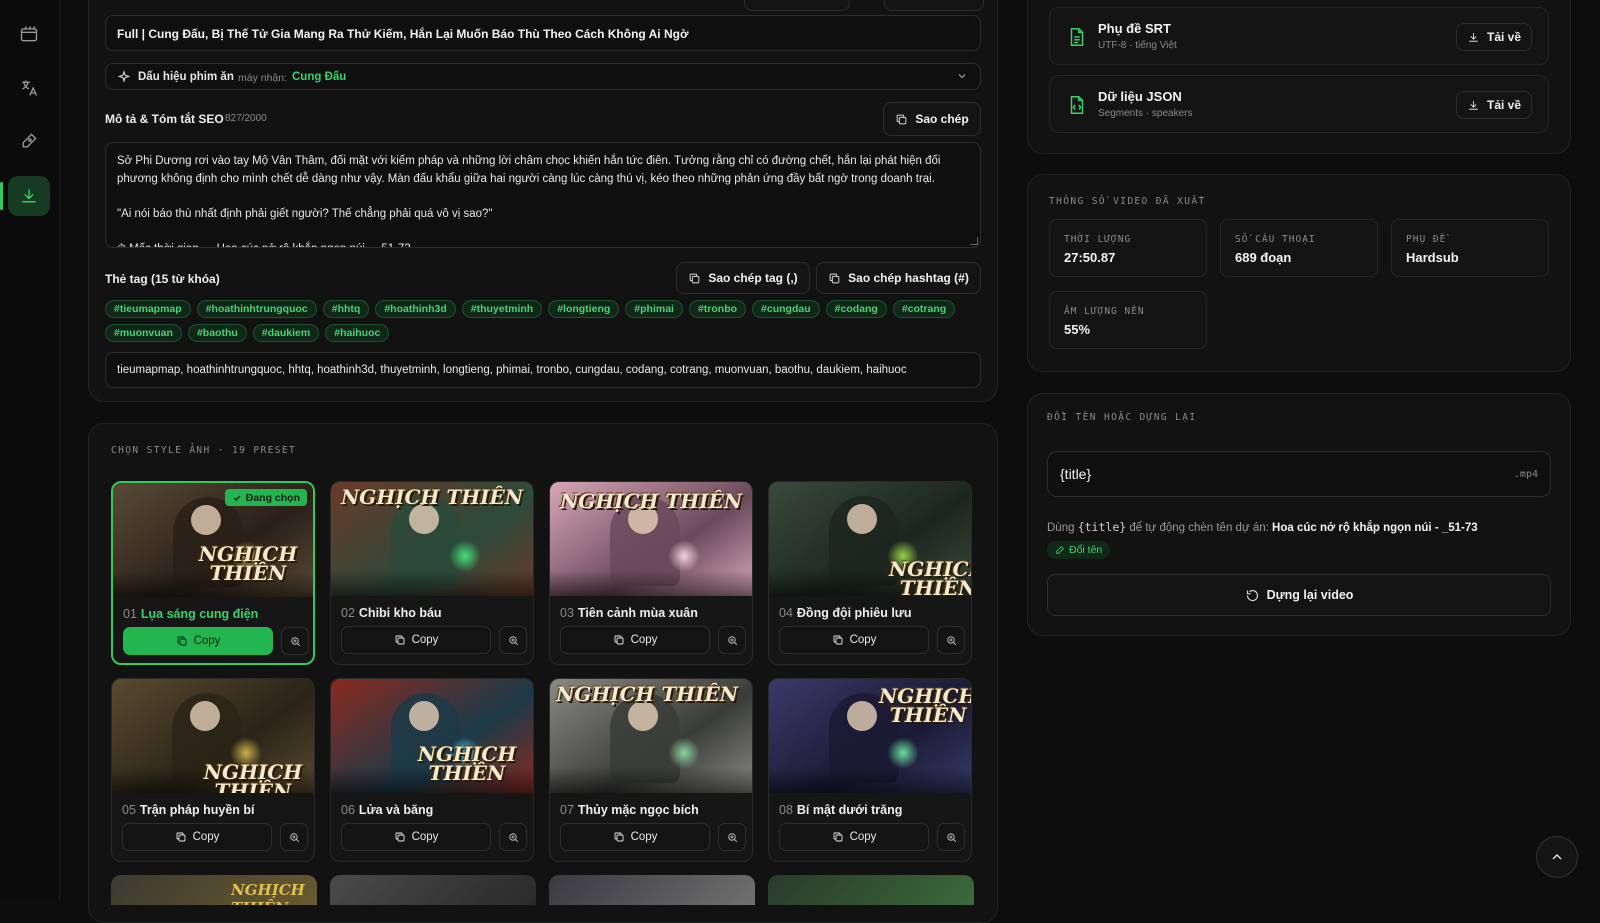  I want to click on copy-tags-button: Sao chép tag (,), so click(743, 278).